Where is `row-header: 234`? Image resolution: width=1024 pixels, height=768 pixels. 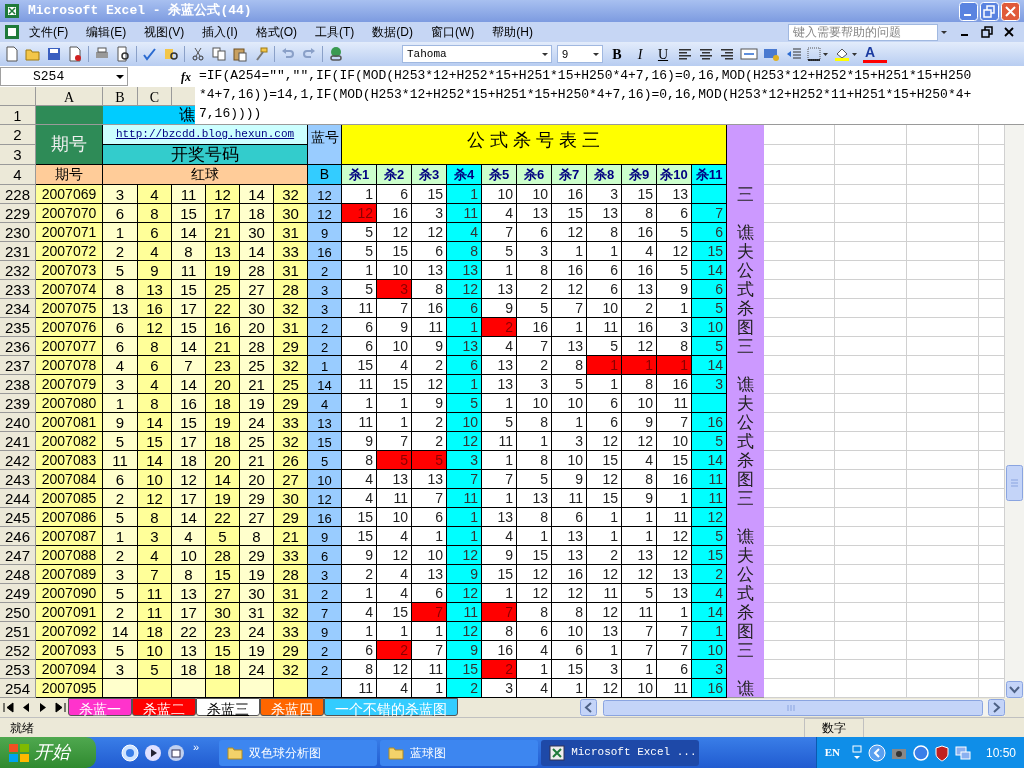 row-header: 234 is located at coordinates (18, 308).